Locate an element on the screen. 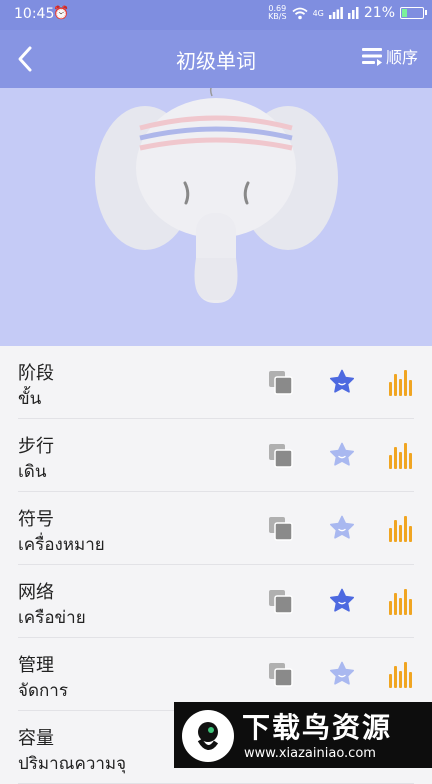  word-thai: ปริมาณความจุ is located at coordinates (72, 764).